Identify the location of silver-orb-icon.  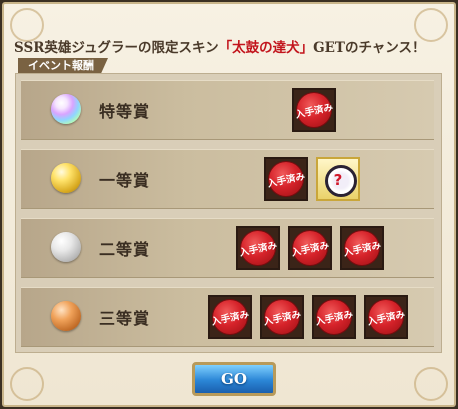
(66, 247).